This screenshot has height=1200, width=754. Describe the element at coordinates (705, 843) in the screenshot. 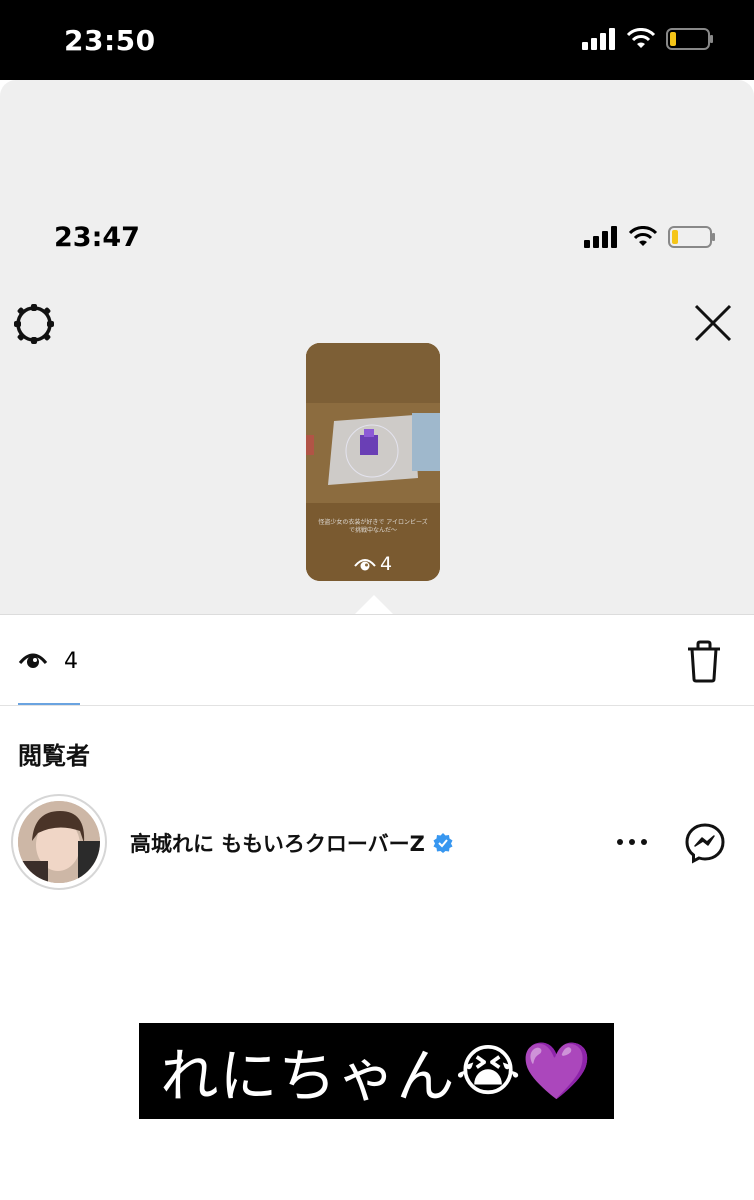

I see `messenger-icon` at that location.